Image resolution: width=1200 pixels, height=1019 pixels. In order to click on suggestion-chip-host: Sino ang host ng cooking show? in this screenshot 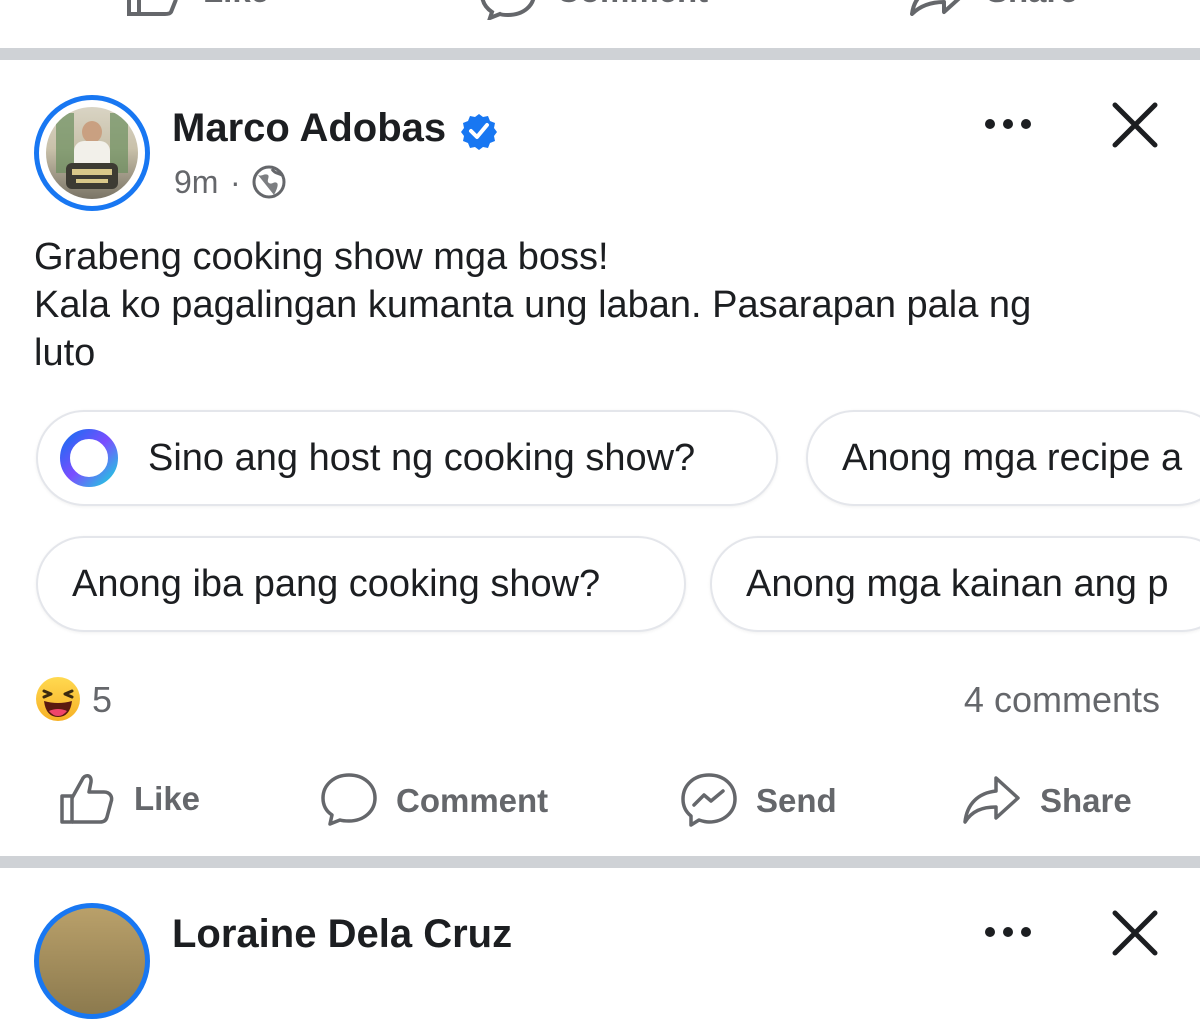, I will do `click(407, 458)`.